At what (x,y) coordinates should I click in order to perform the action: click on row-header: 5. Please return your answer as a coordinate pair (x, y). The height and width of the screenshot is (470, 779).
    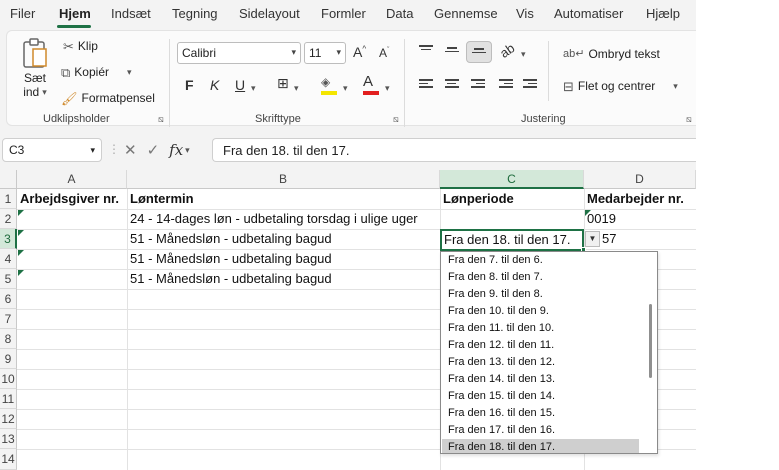
    Looking at the image, I should click on (8, 279).